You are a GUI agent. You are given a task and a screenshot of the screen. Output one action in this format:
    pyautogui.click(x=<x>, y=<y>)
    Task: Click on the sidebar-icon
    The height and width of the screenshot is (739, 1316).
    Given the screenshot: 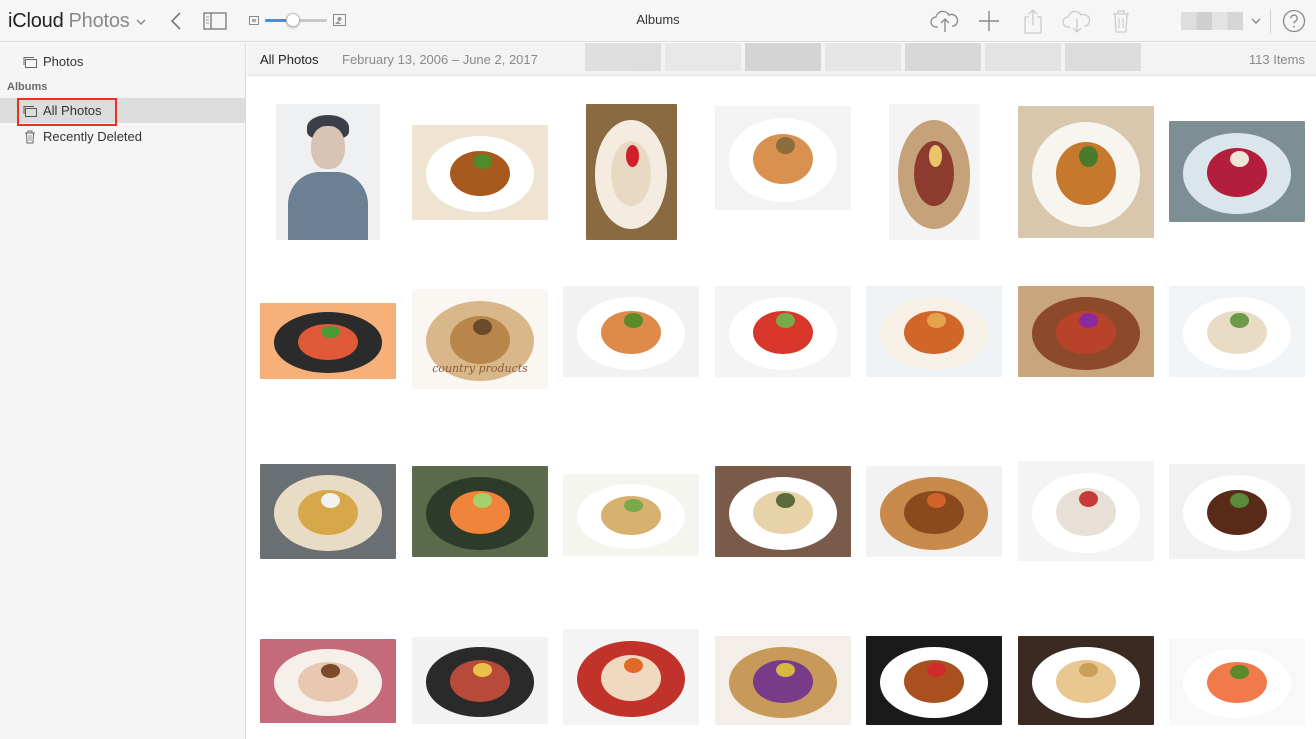 What is the action you would take?
    pyautogui.click(x=215, y=21)
    